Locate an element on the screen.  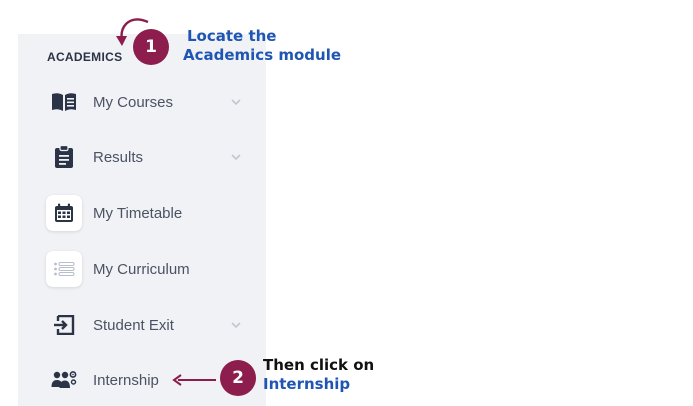
sidebar-item-label: Student Exit is located at coordinates (133, 325).